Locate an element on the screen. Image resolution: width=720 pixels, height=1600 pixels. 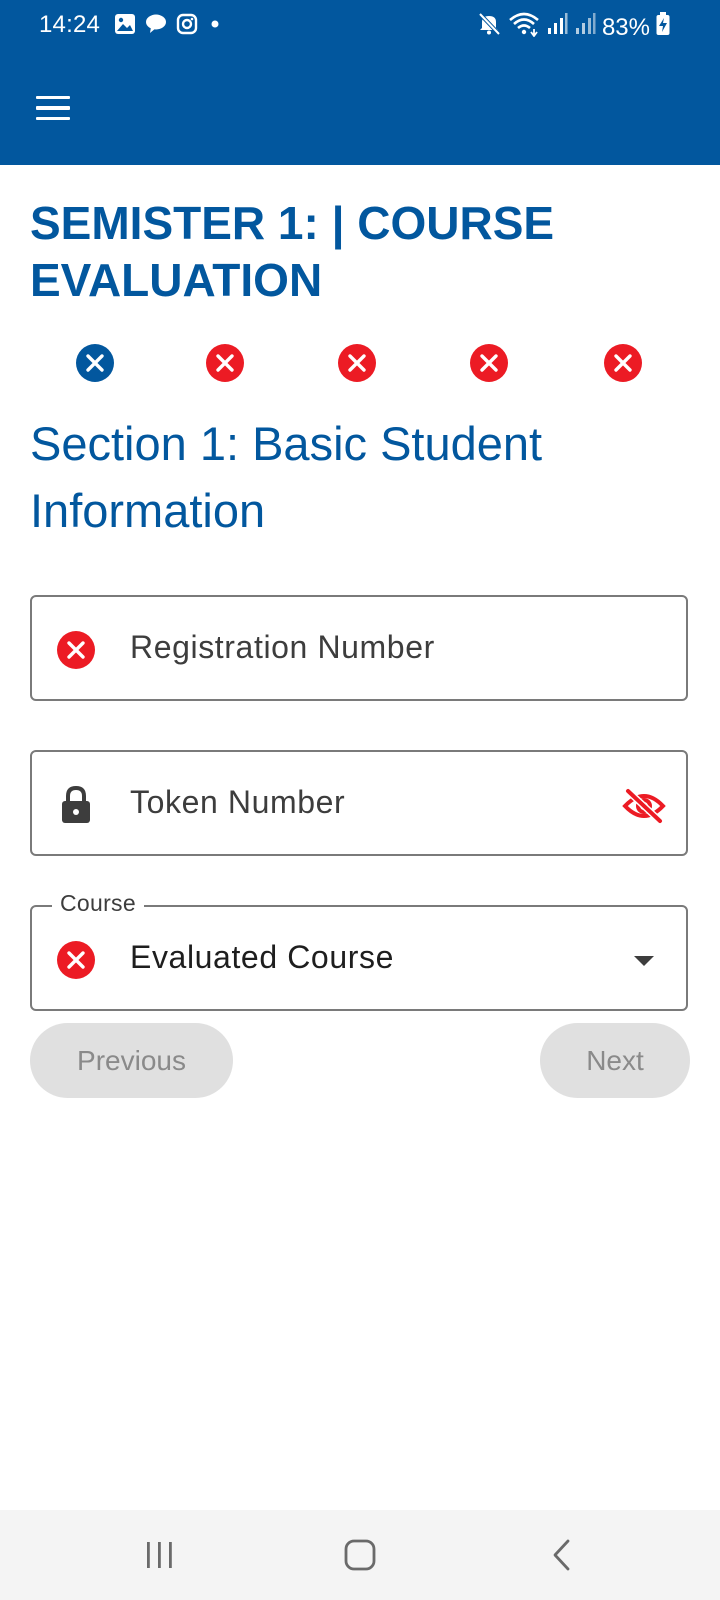
instagram-icon is located at coordinates (187, 26).